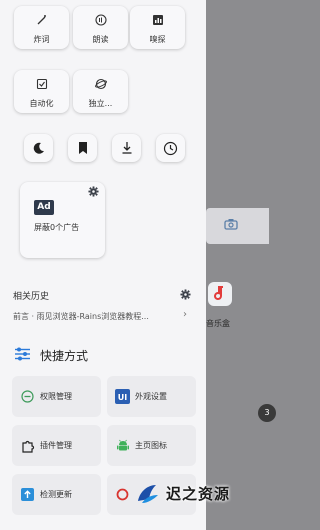 Image resolution: width=320 pixels, height=530 pixels. Describe the element at coordinates (22, 354) in the screenshot. I see `shortcuts-sliders-icon` at that location.